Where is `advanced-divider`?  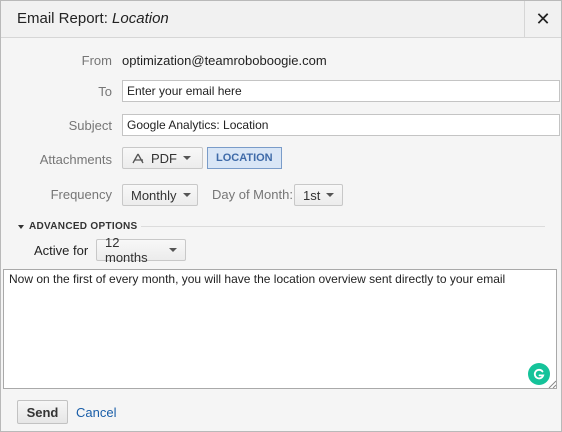
advanced-divider is located at coordinates (343, 226).